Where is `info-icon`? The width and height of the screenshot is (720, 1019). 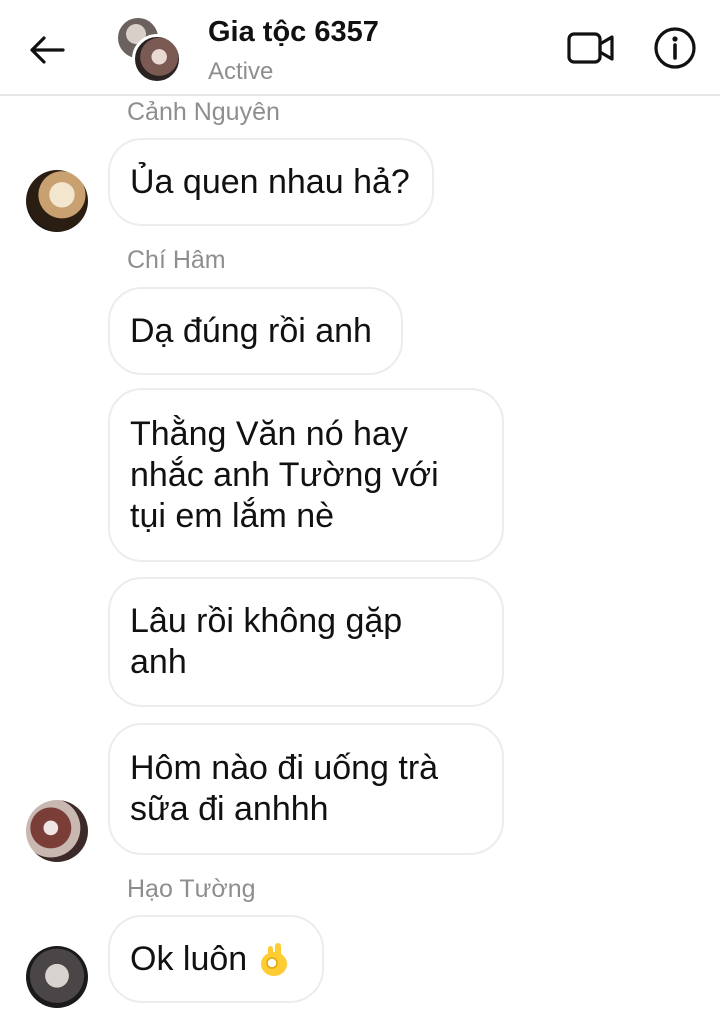
info-icon is located at coordinates (675, 48).